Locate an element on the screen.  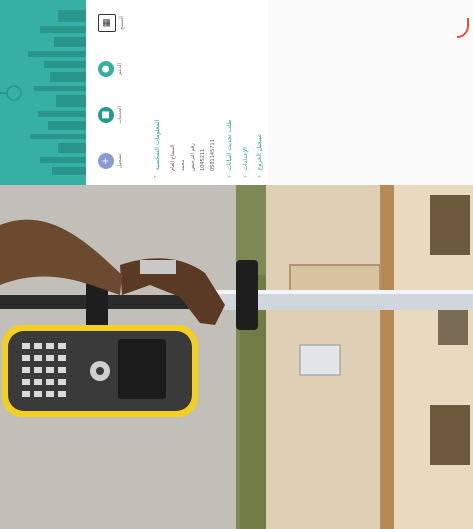
menu-label: تسجيل الخروج is located at coordinates (259, 152).